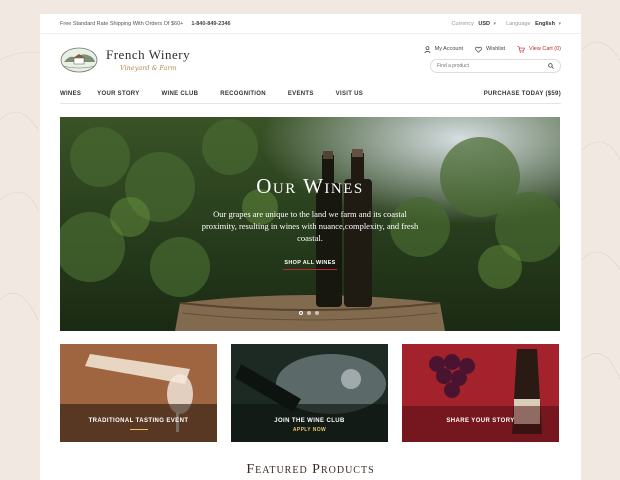 This screenshot has width=620, height=480. Describe the element at coordinates (139, 429) in the screenshot. I see `promo-underline` at that location.